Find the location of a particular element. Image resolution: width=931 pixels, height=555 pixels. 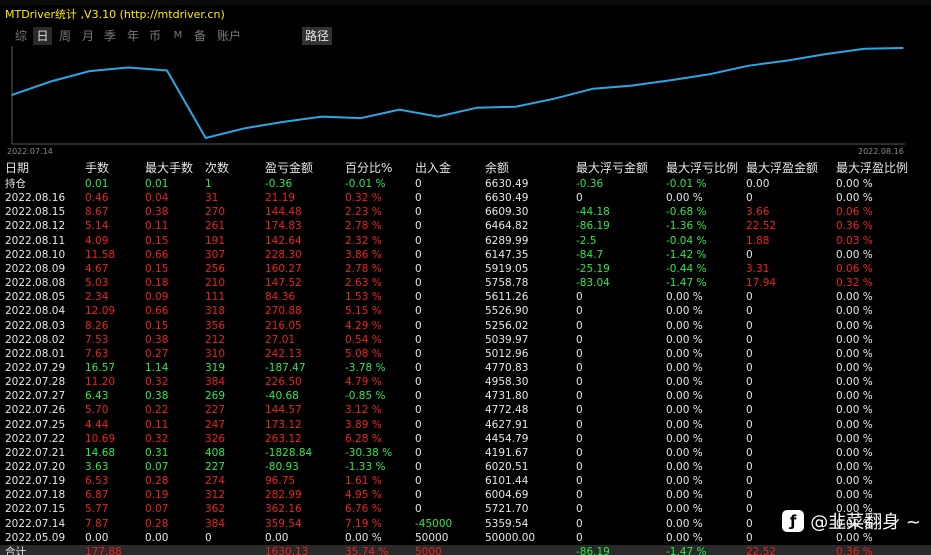

tab-m: M is located at coordinates (178, 36).